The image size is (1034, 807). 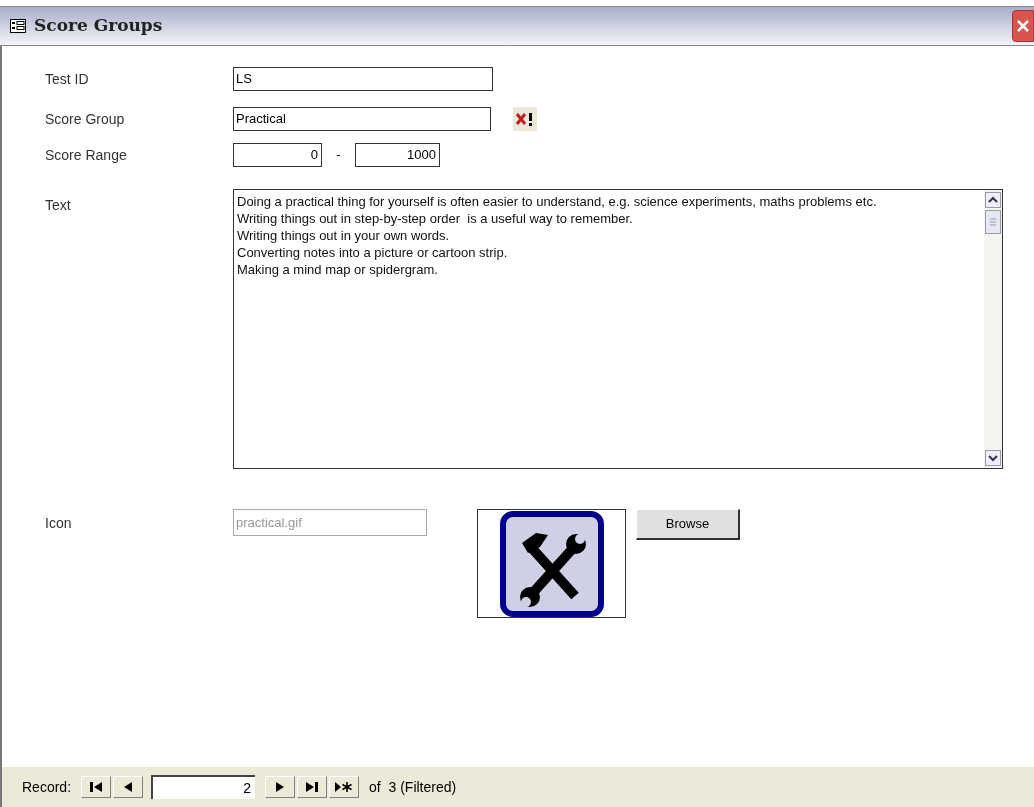 I want to click on input-field: 1000, so click(x=397, y=155).